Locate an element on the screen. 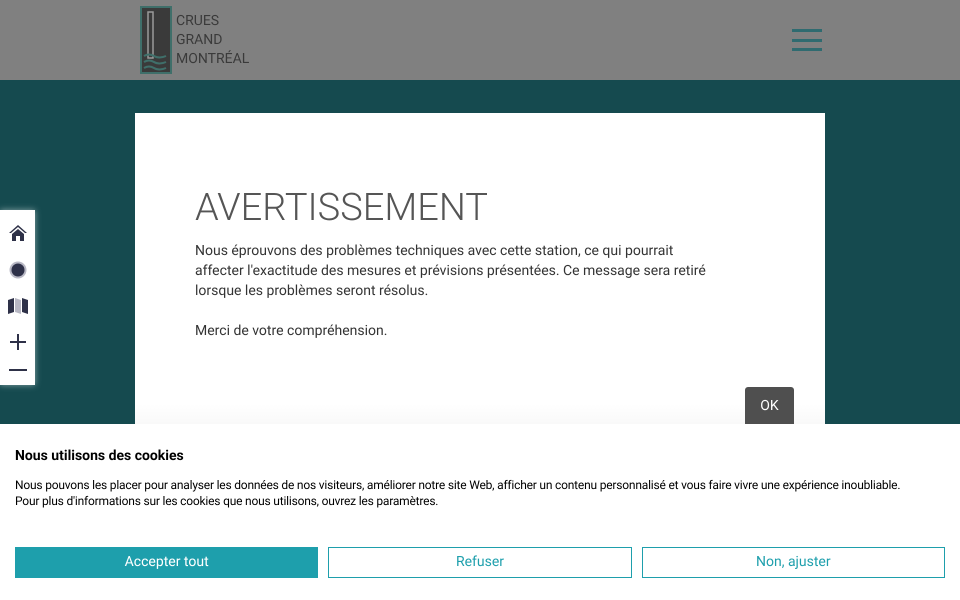 The width and height of the screenshot is (960, 600). cookie-button: Accepter tout is located at coordinates (166, 562).